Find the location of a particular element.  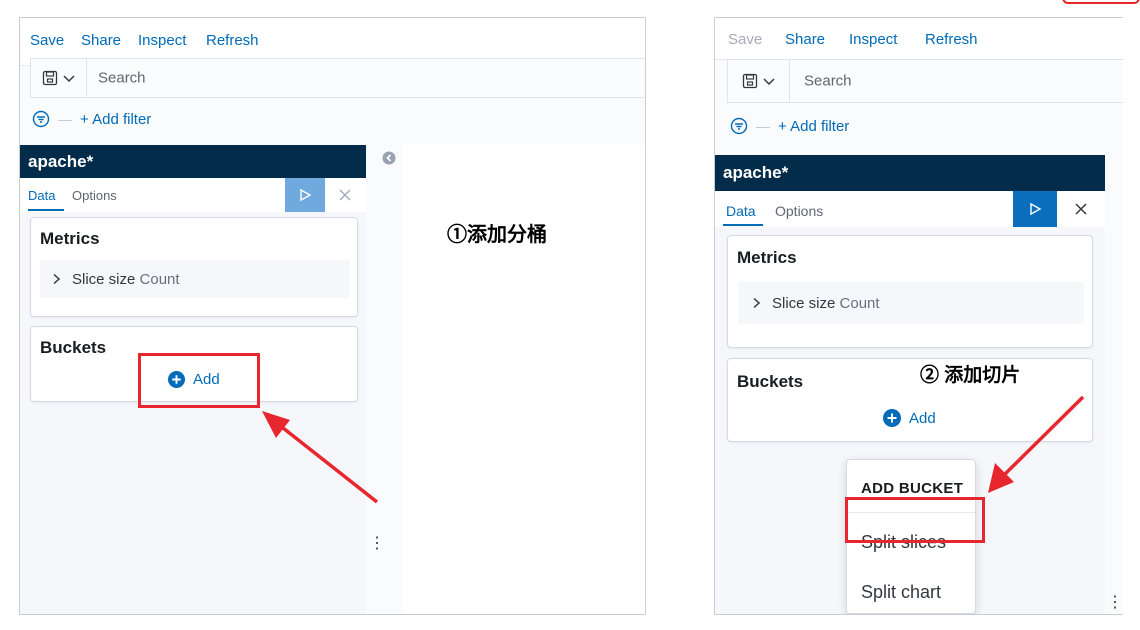

annotation-add-slices: ② 添加切片 is located at coordinates (970, 375).